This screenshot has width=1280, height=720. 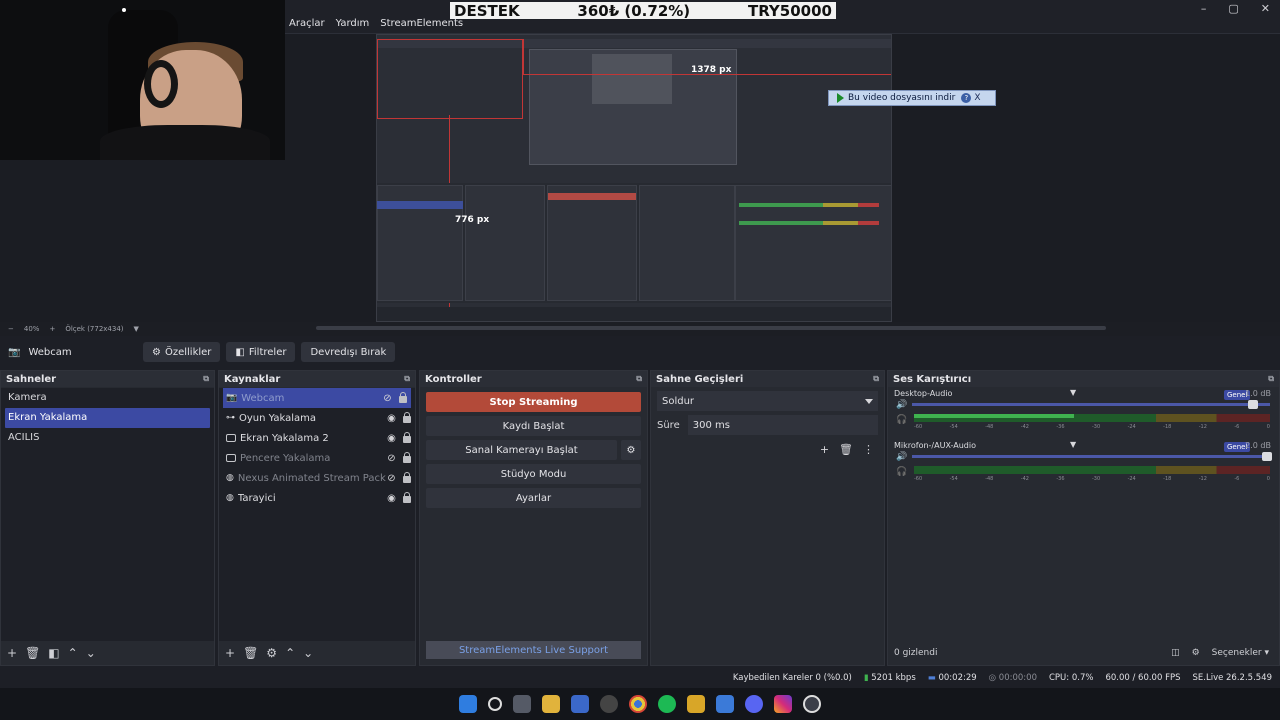 What do you see at coordinates (631, 450) in the screenshot?
I see `virtual-camera-settings-icon: ⚙` at bounding box center [631, 450].